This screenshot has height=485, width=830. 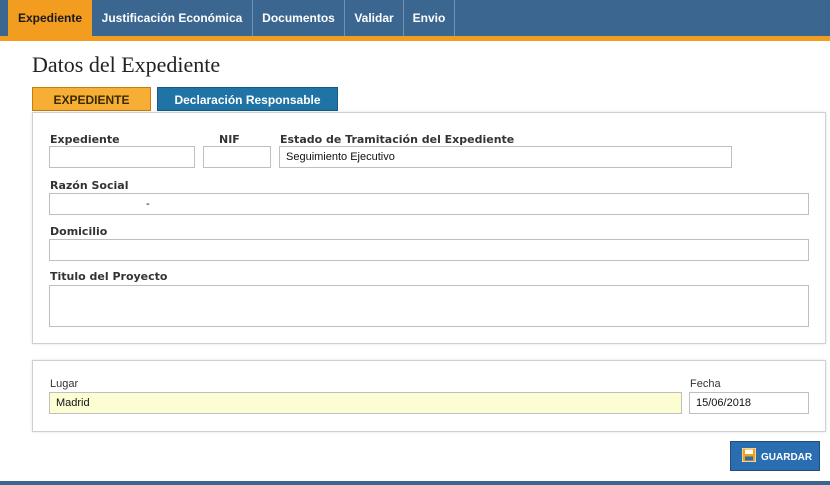 What do you see at coordinates (787, 457) in the screenshot?
I see `guardar-label: GUARDAR` at bounding box center [787, 457].